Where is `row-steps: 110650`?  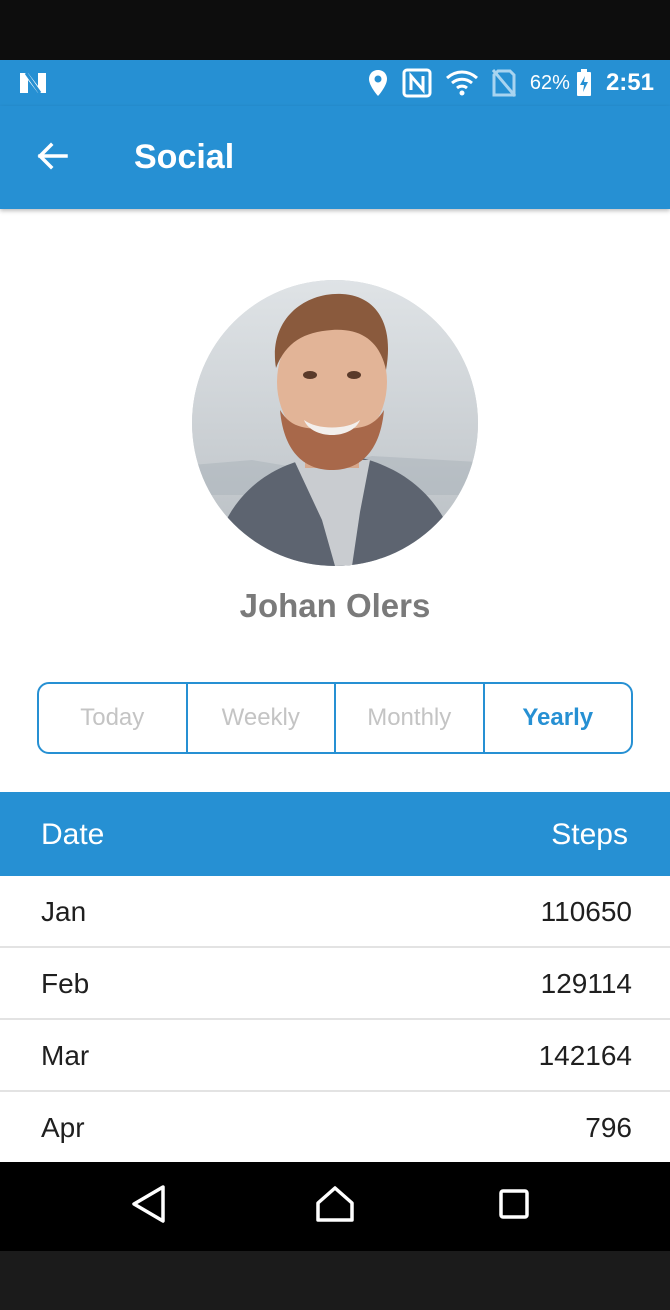 row-steps: 110650 is located at coordinates (586, 911).